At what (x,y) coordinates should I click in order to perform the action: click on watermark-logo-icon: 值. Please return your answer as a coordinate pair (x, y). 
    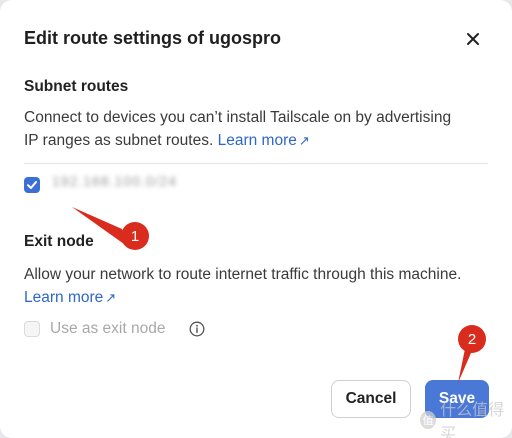
    Looking at the image, I should click on (428, 420).